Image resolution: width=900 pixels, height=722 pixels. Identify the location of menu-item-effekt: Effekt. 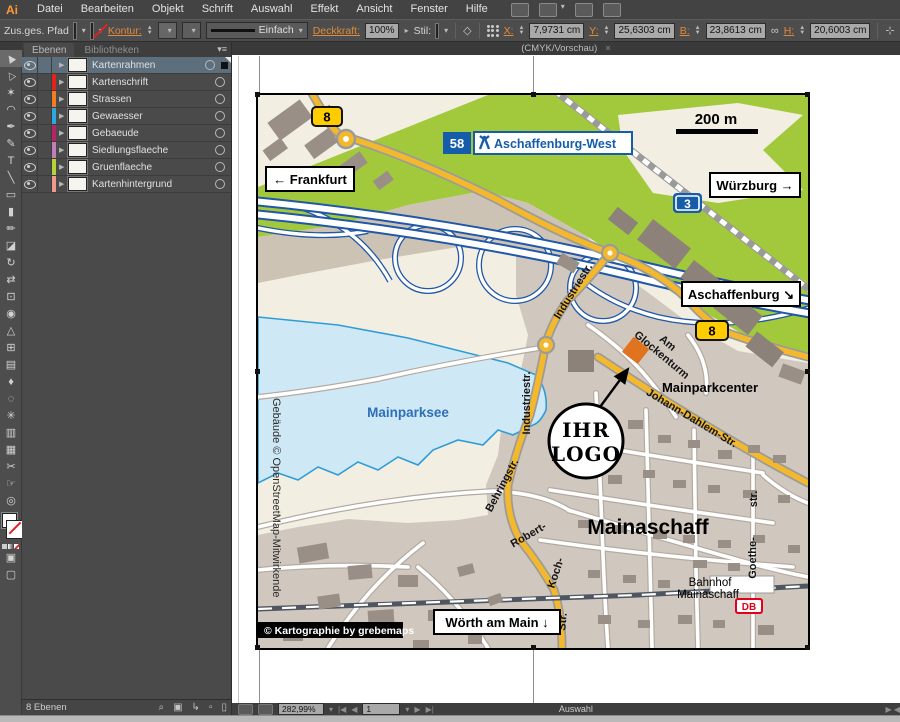
(324, 9).